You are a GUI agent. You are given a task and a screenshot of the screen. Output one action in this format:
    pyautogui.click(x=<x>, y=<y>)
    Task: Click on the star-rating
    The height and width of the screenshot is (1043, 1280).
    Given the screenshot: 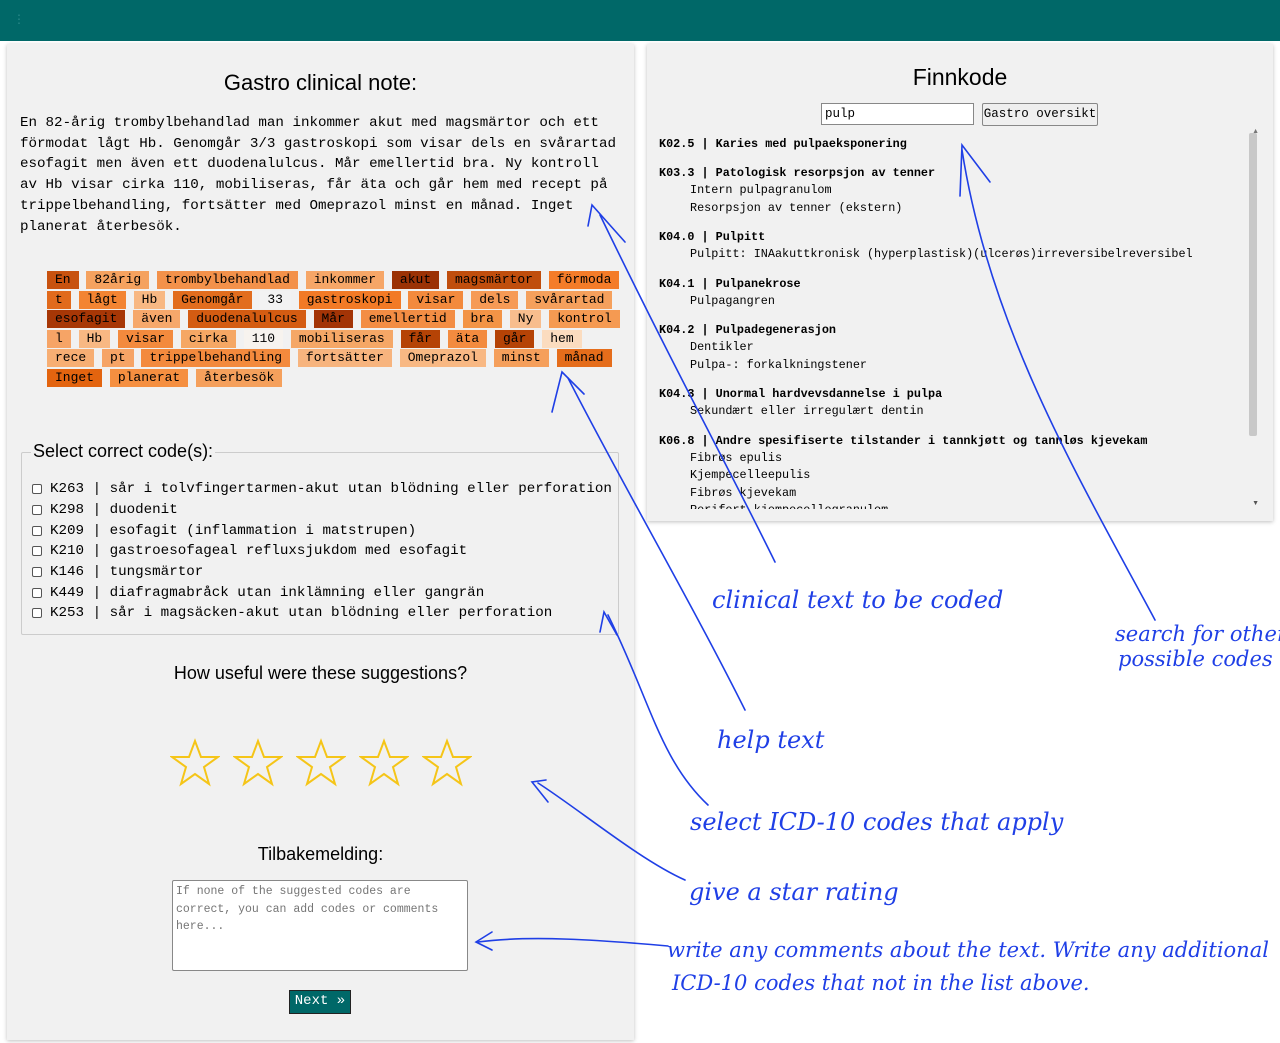 What is the action you would take?
    pyautogui.click(x=327, y=763)
    